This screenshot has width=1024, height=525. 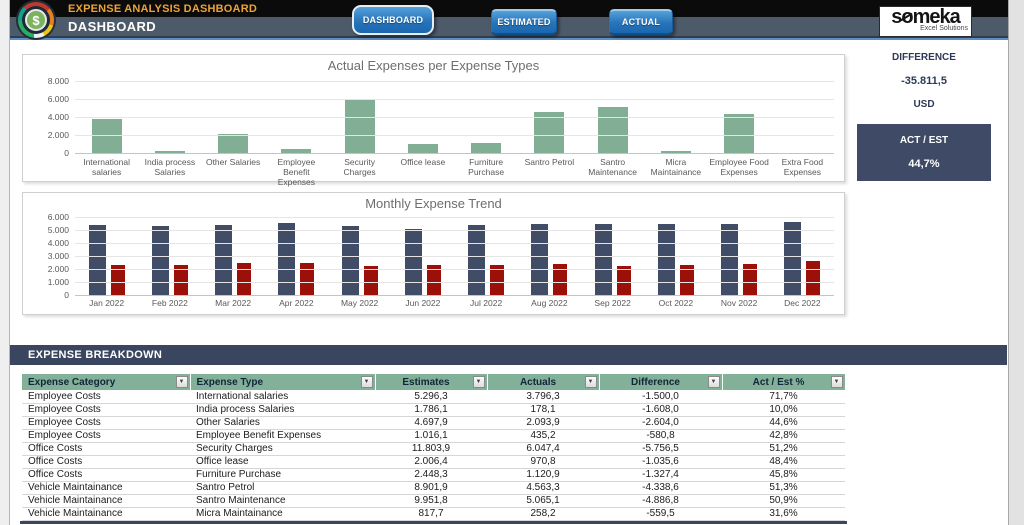 I want to click on value-cell: 2.448,3, so click(x=431, y=475).